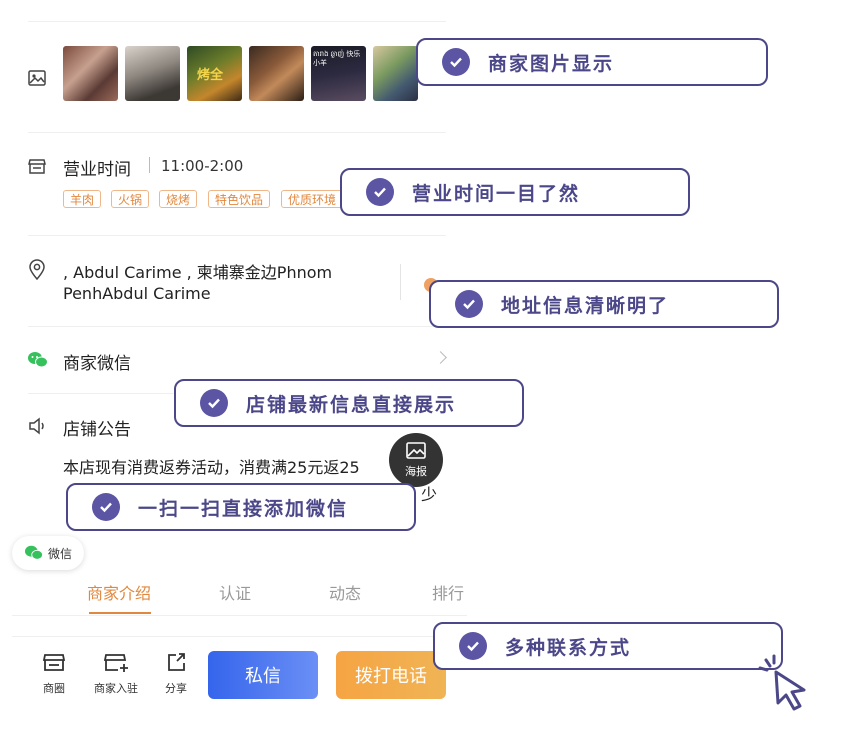 This screenshot has height=750, width=842. I want to click on shop-photo-thumbnail: 烤全, so click(214, 73).